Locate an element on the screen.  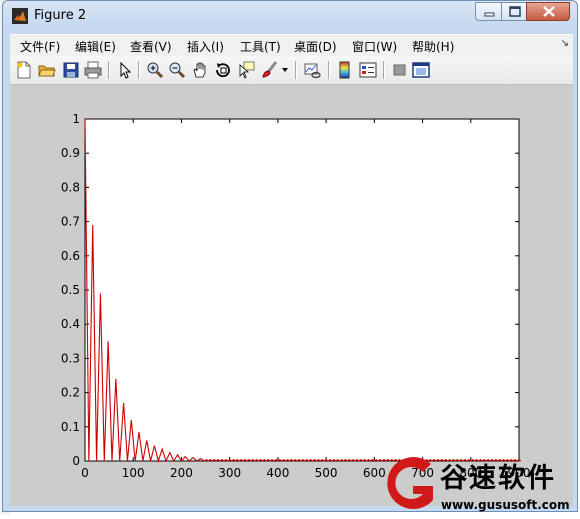
hide-plot-tools-icon is located at coordinates (400, 70).